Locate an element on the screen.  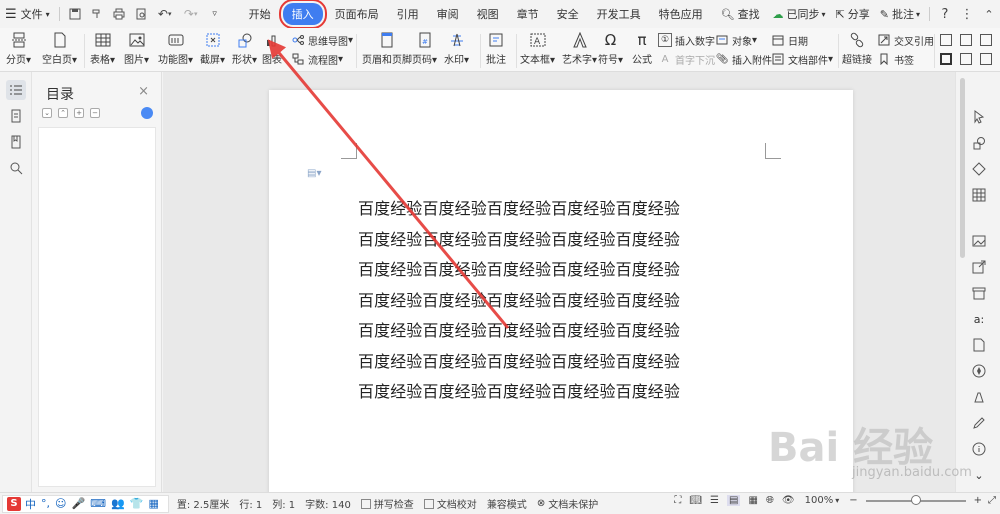
page-break-button: 分页▾ is located at coordinates (18, 47).